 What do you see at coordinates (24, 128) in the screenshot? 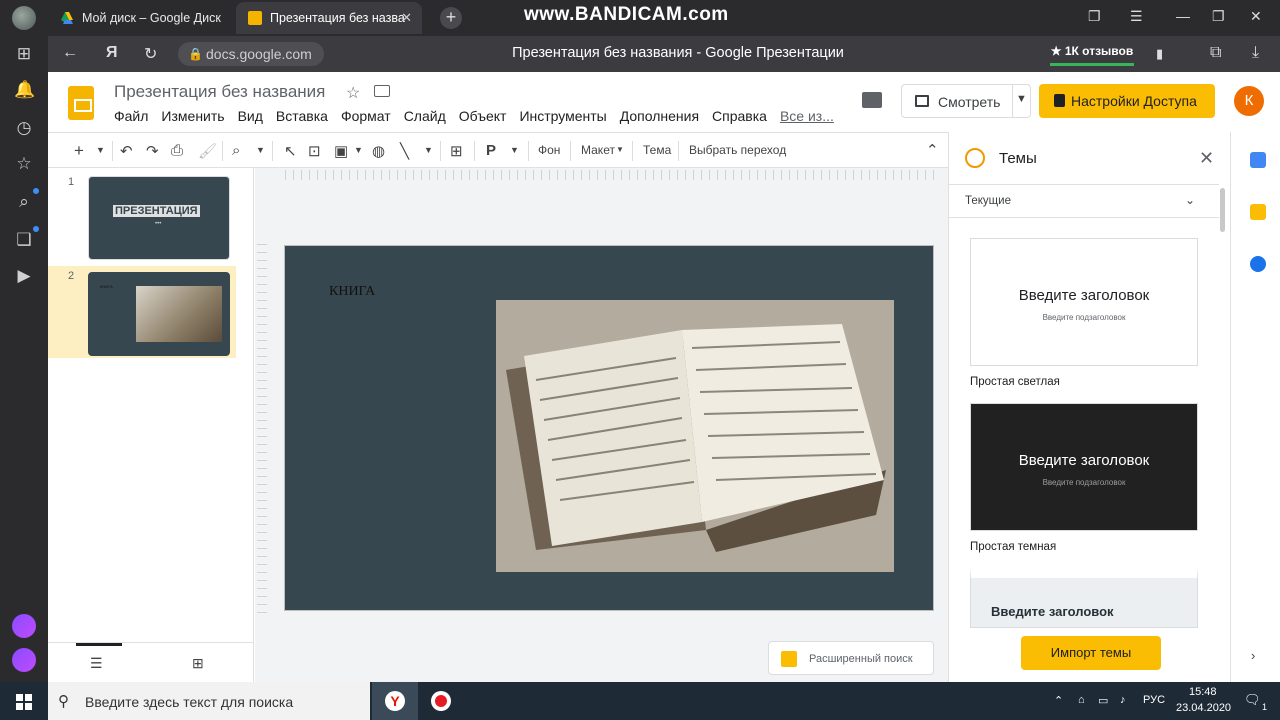
I see `history-icon: ◷` at bounding box center [24, 128].